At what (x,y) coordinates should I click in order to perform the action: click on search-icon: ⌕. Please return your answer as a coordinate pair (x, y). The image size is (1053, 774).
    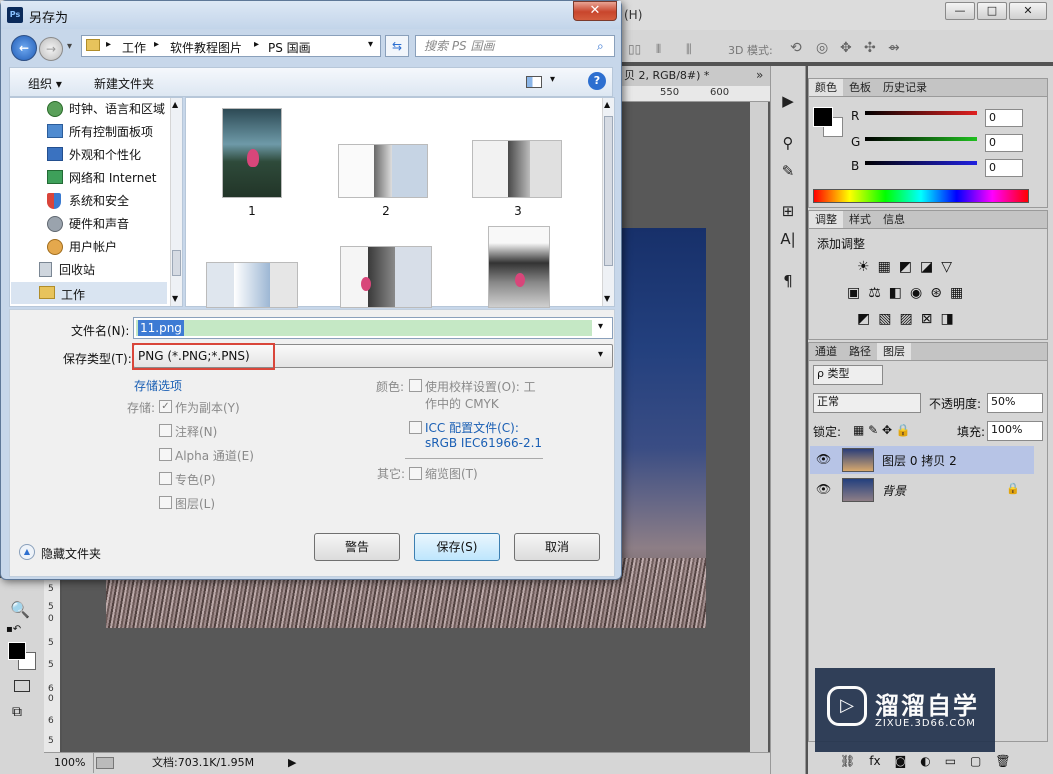
    Looking at the image, I should click on (600, 46).